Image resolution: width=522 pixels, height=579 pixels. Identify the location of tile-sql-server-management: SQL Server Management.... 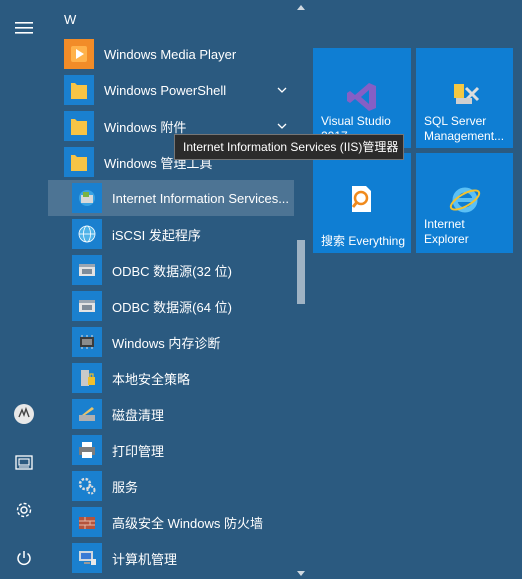
(464, 98).